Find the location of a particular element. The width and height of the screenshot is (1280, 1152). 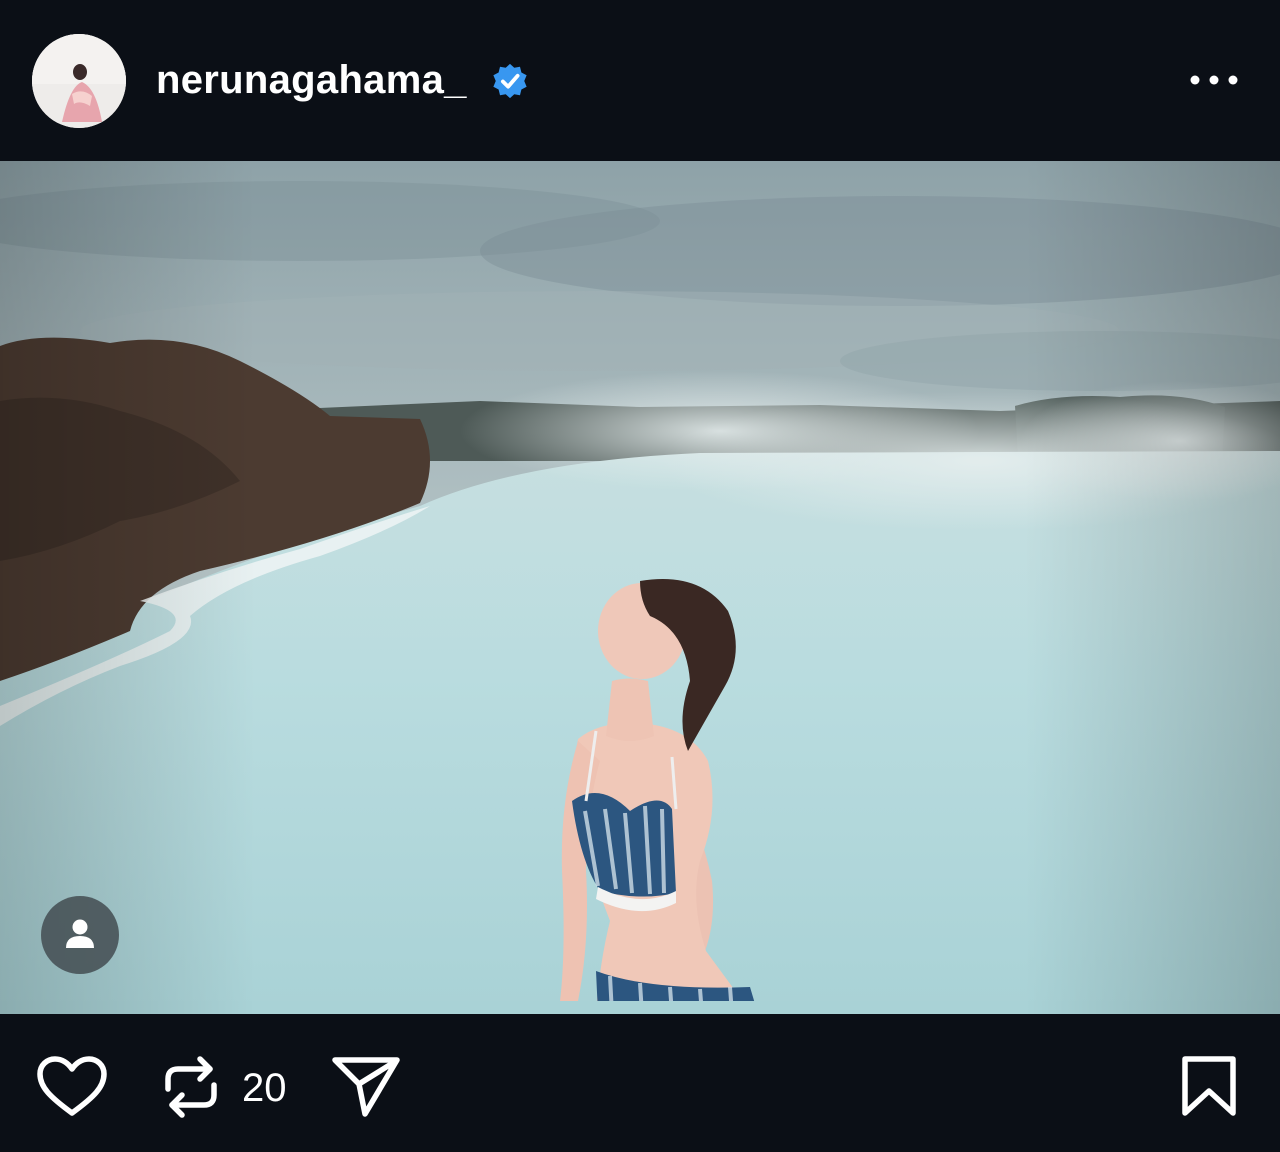

username: nerunagahama_ is located at coordinates (311, 80).